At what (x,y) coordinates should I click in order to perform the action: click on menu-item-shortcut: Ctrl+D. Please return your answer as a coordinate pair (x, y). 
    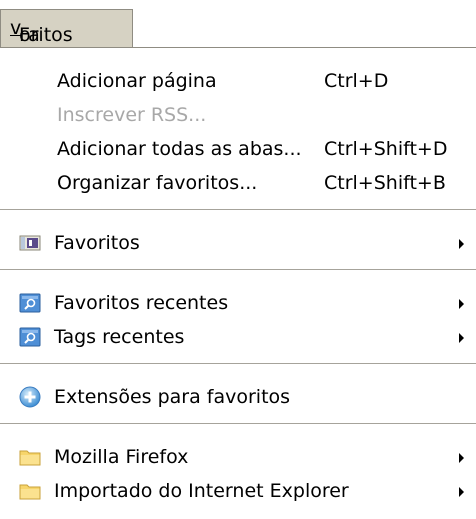
    Looking at the image, I should click on (356, 81).